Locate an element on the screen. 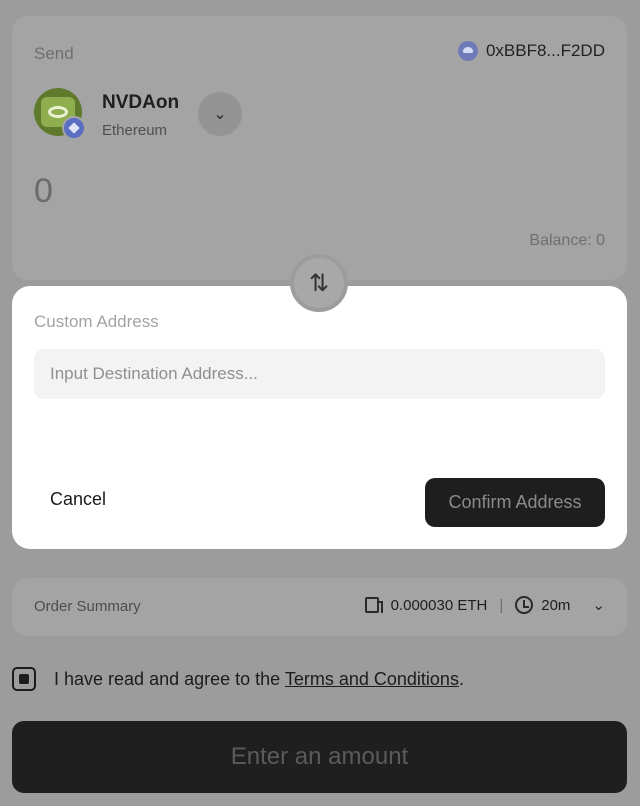  token-chain: Ethereum is located at coordinates (135, 130).